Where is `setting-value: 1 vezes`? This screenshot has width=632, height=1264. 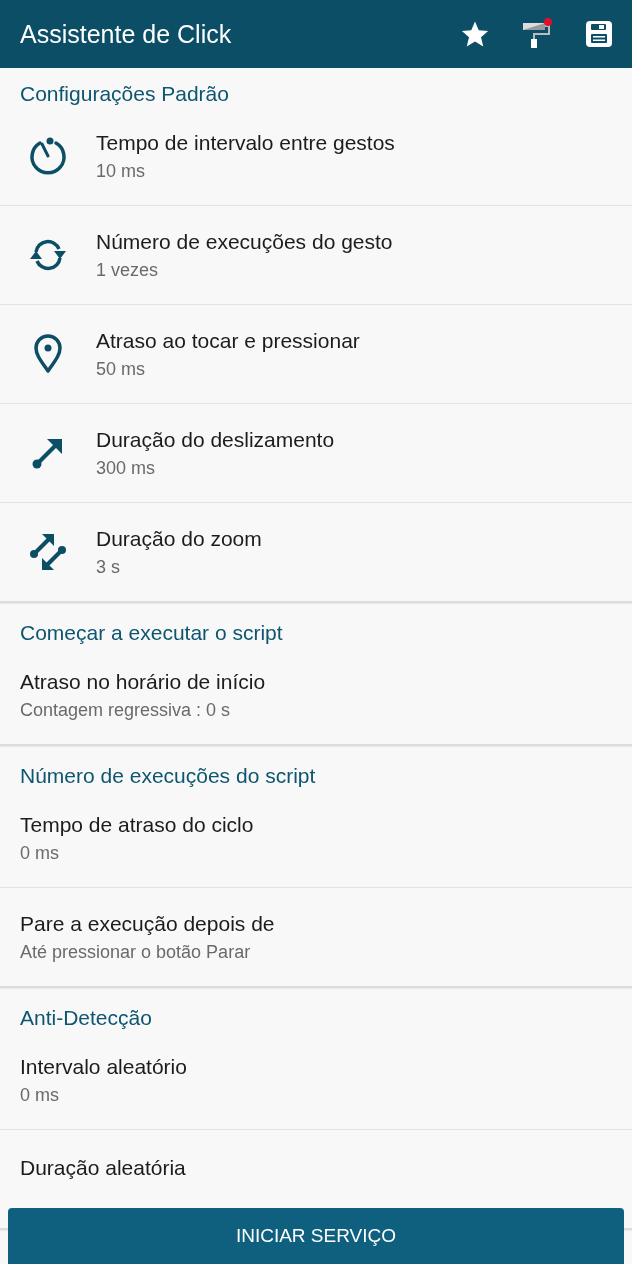 setting-value: 1 vezes is located at coordinates (128, 270).